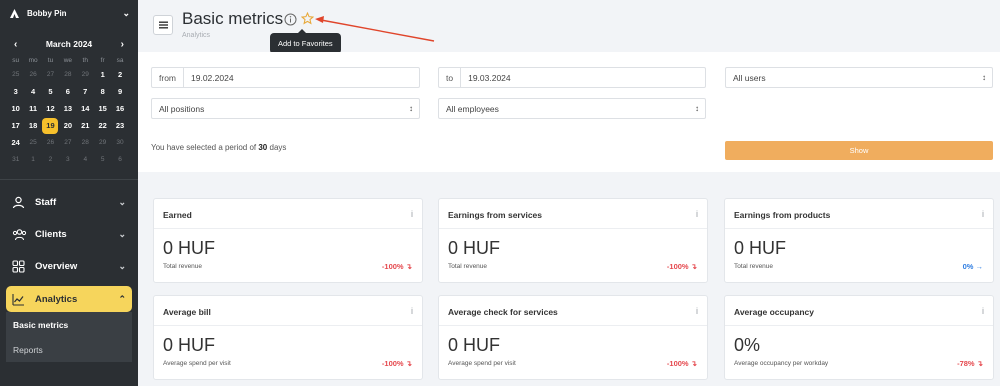  I want to click on metric-value: 0%, so click(747, 345).